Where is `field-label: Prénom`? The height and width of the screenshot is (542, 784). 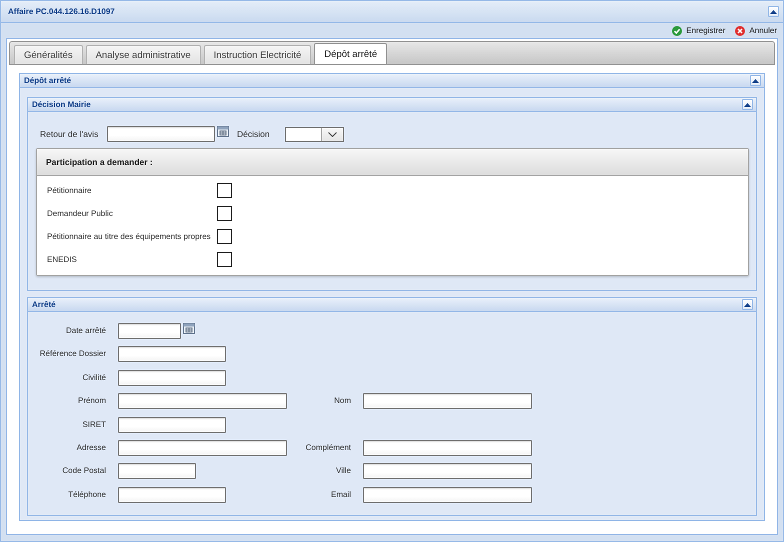
field-label: Prénom is located at coordinates (91, 401).